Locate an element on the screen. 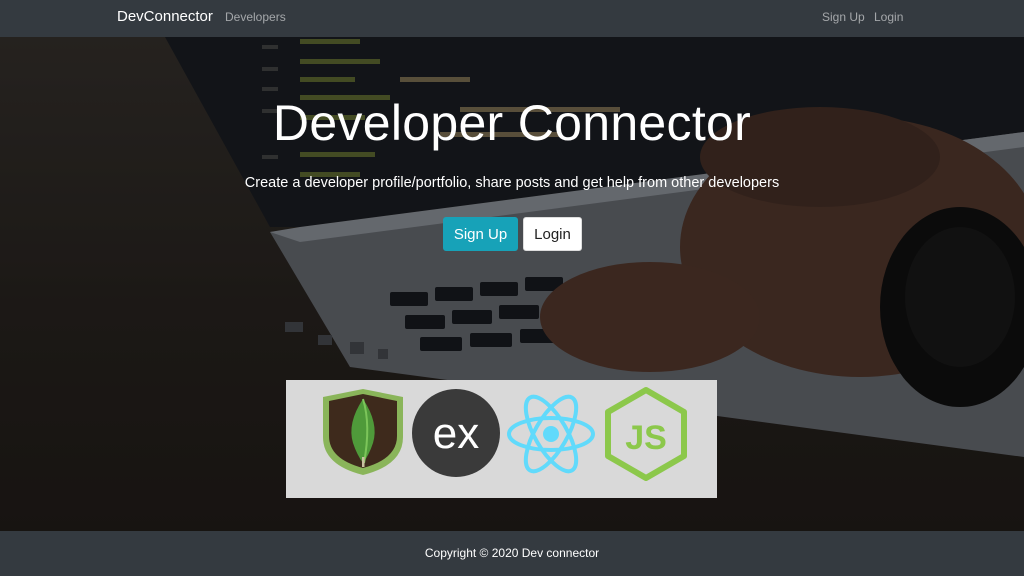  tech-stack-logos: ex JS is located at coordinates (501, 439).